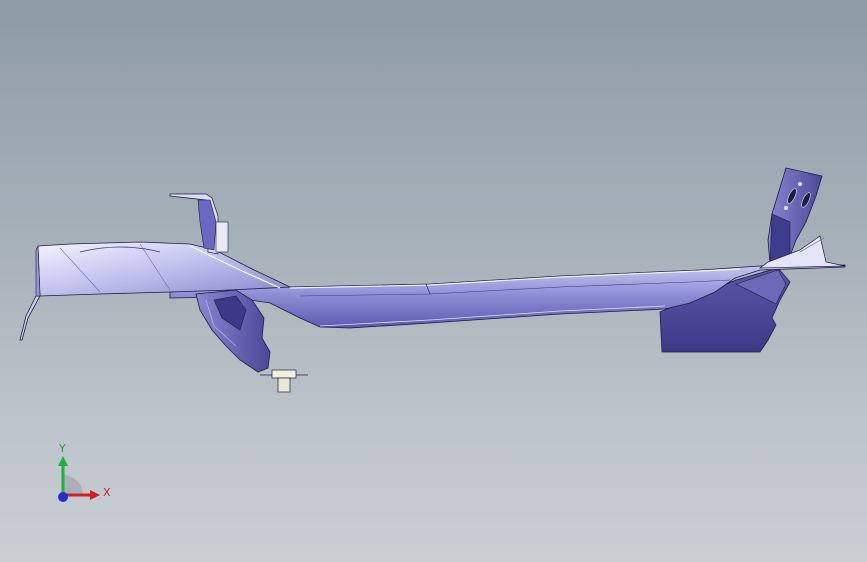 This screenshot has height=562, width=867. I want to click on mount-stud, so click(284, 381).